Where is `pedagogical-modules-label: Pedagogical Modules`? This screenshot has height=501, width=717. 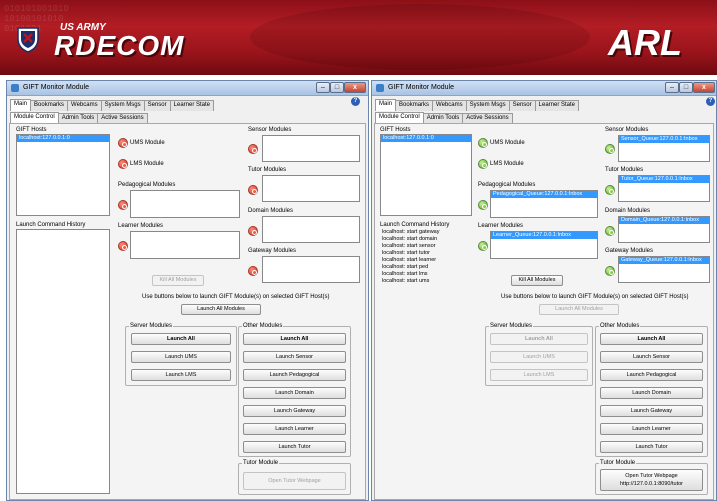
pedagogical-modules-label: Pedagogical Modules is located at coordinates (507, 185).